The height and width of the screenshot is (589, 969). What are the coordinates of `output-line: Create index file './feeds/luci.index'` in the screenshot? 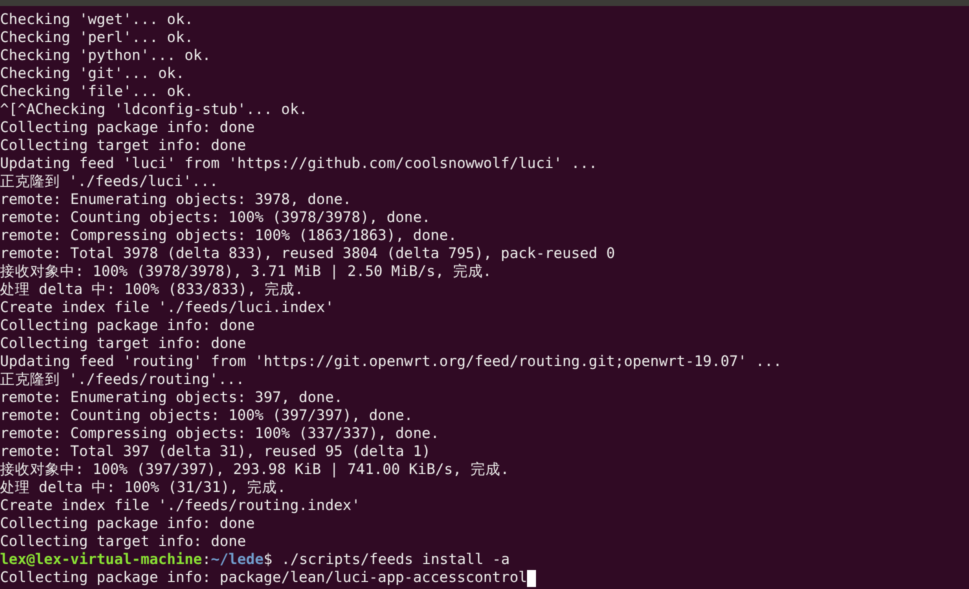 It's located at (167, 308).